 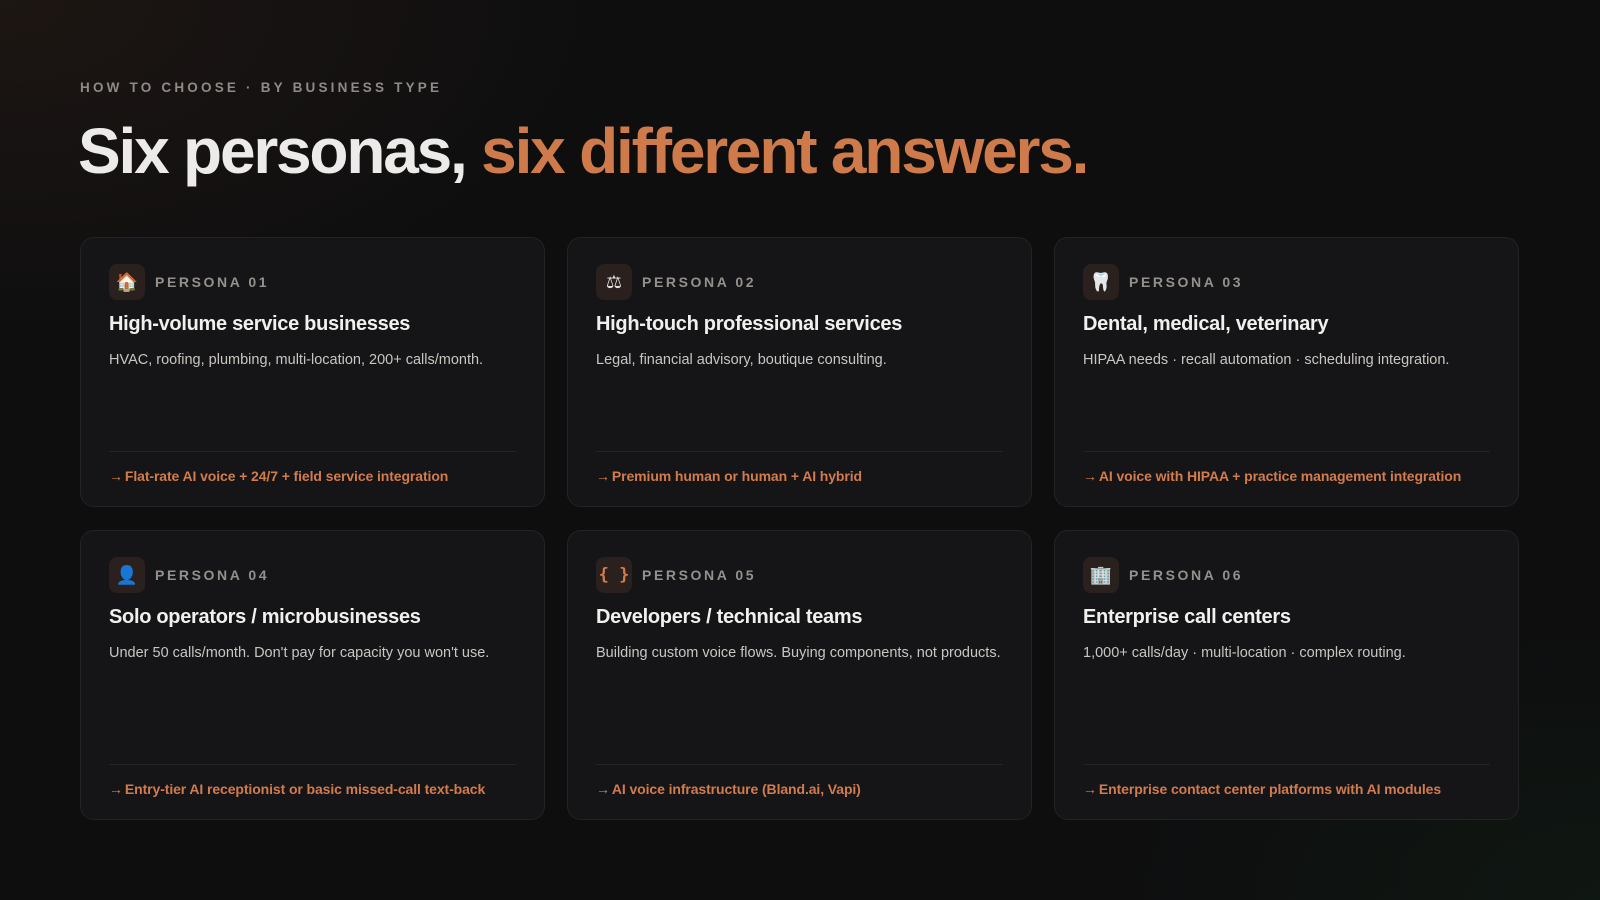 What do you see at coordinates (212, 575) in the screenshot?
I see `persona-label: PERSONA 04` at bounding box center [212, 575].